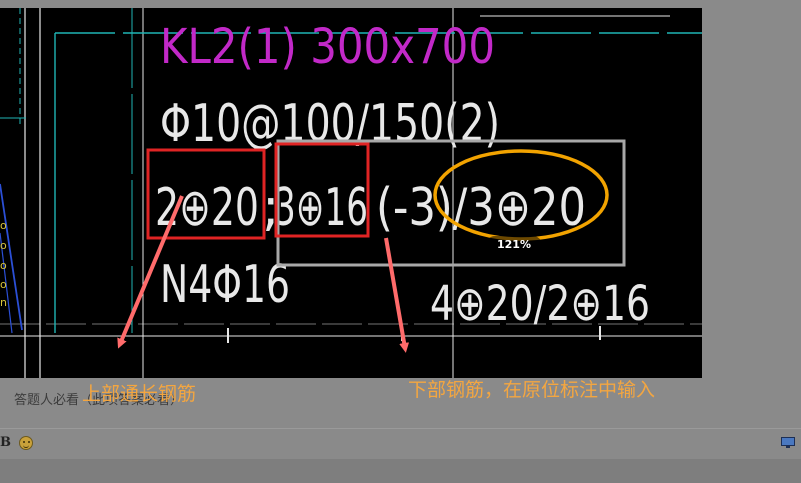  I want to click on zoom-level-badge: 121%, so click(514, 245).